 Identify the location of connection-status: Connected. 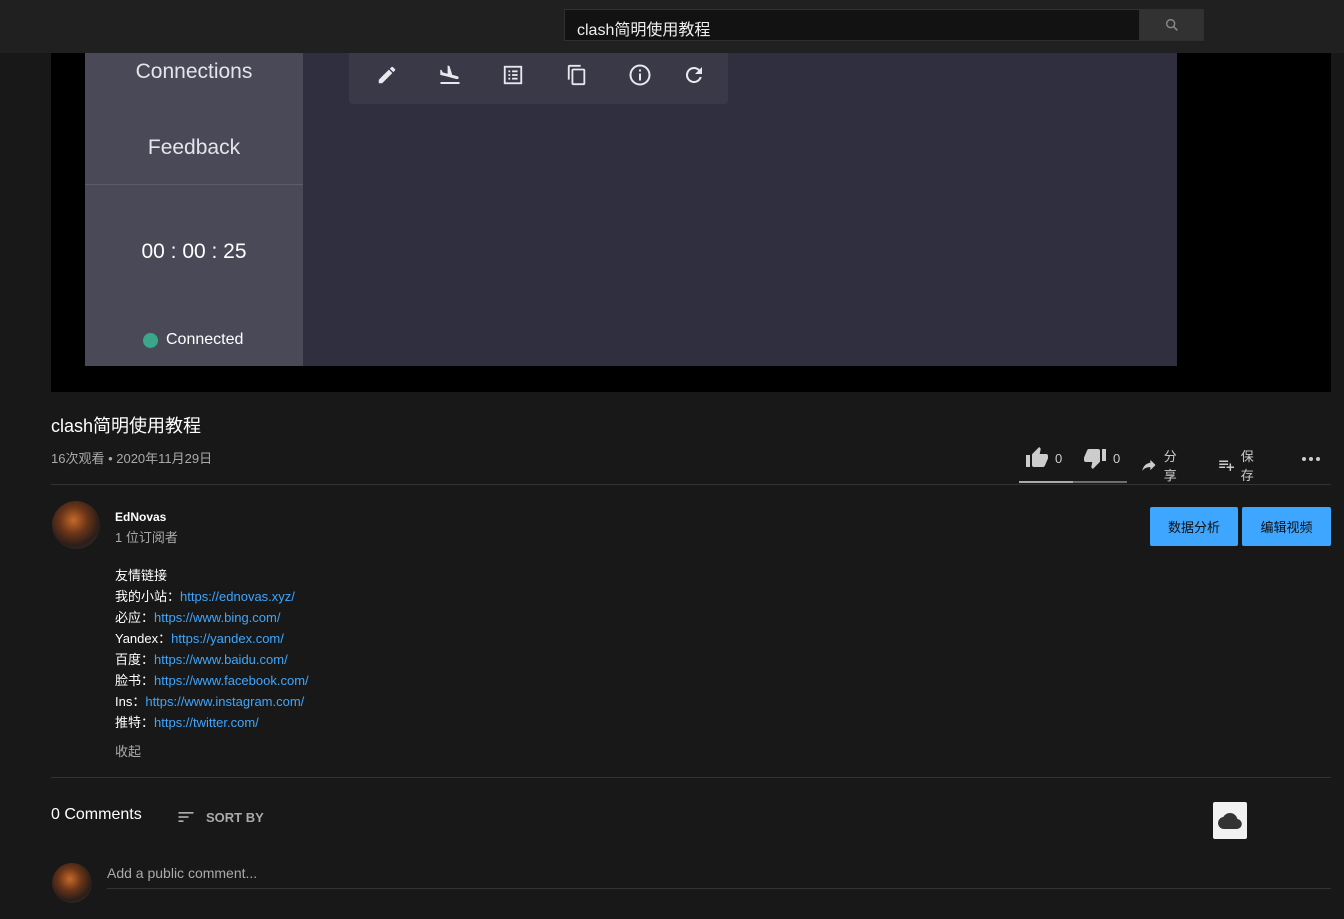
(193, 340).